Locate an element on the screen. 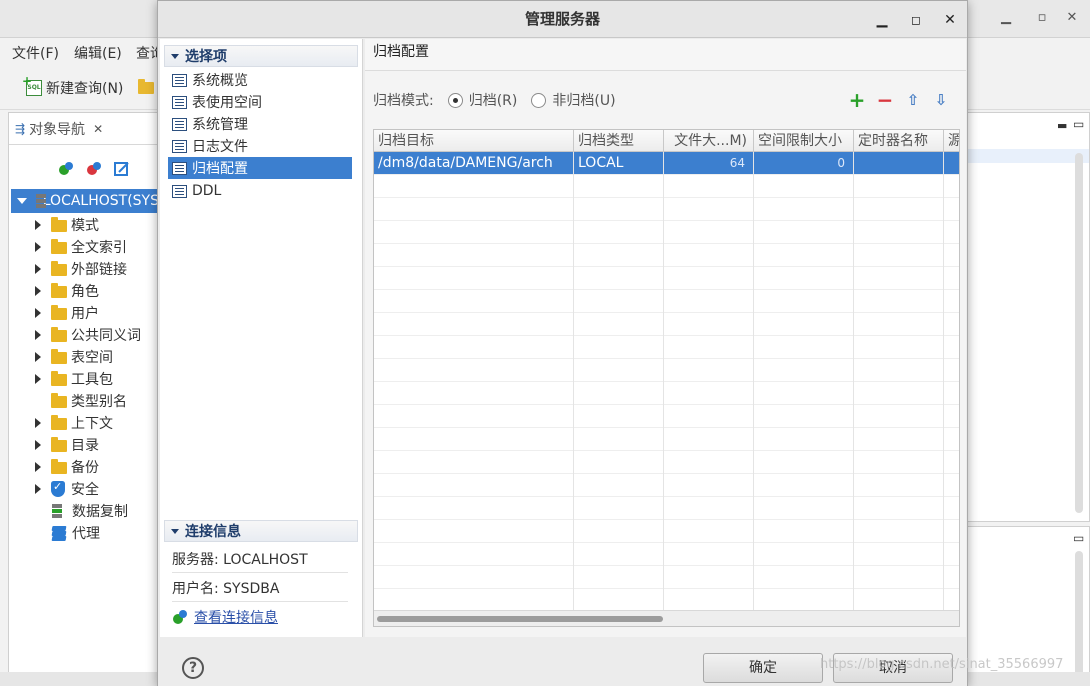  tree-item-schema: 模式 is located at coordinates (67, 225).